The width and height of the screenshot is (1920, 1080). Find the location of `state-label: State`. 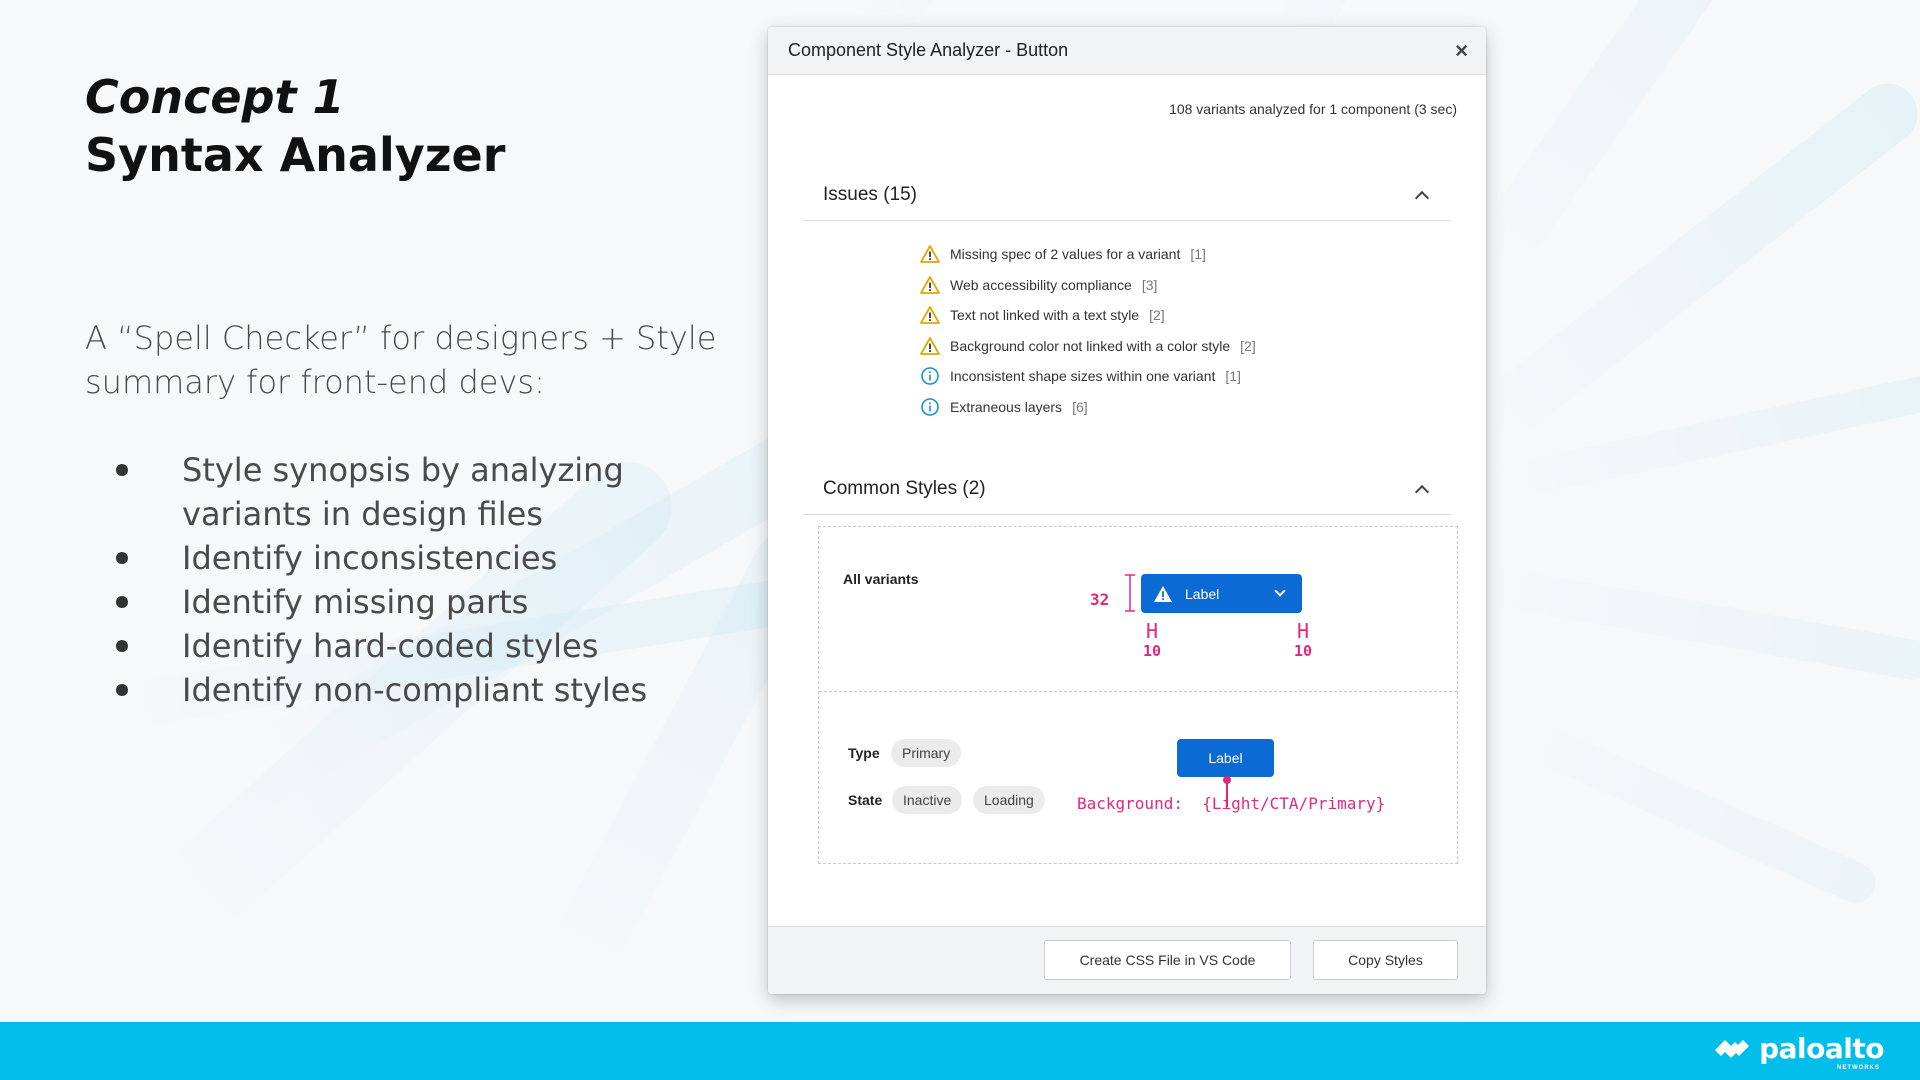

state-label: State is located at coordinates (865, 800).